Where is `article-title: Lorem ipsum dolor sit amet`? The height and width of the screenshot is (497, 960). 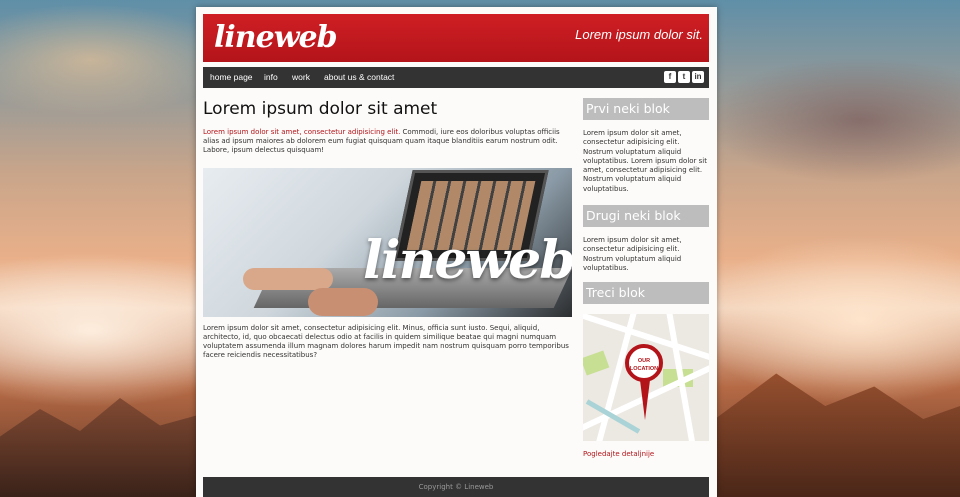 article-title: Lorem ipsum dolor sit amet is located at coordinates (320, 109).